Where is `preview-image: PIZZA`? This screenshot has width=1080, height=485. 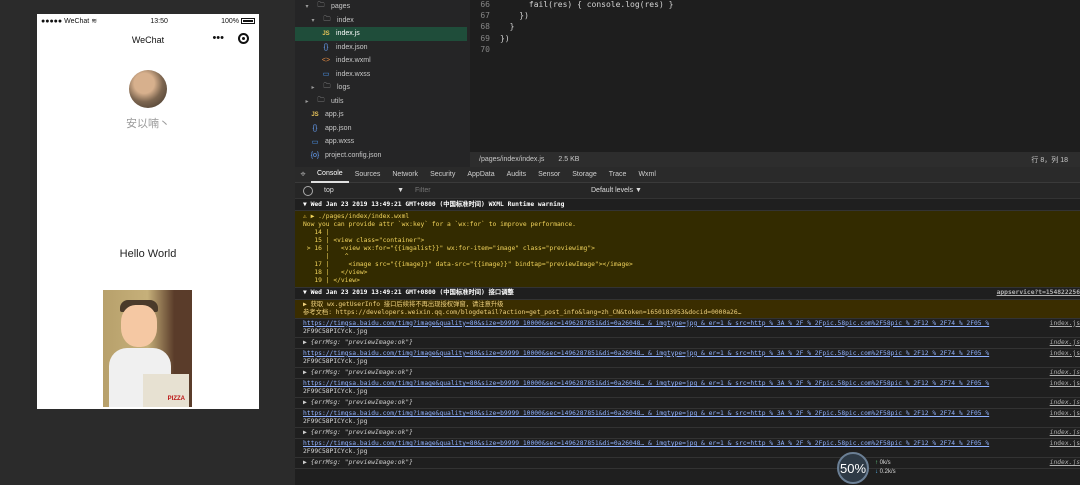 preview-image: PIZZA is located at coordinates (147, 348).